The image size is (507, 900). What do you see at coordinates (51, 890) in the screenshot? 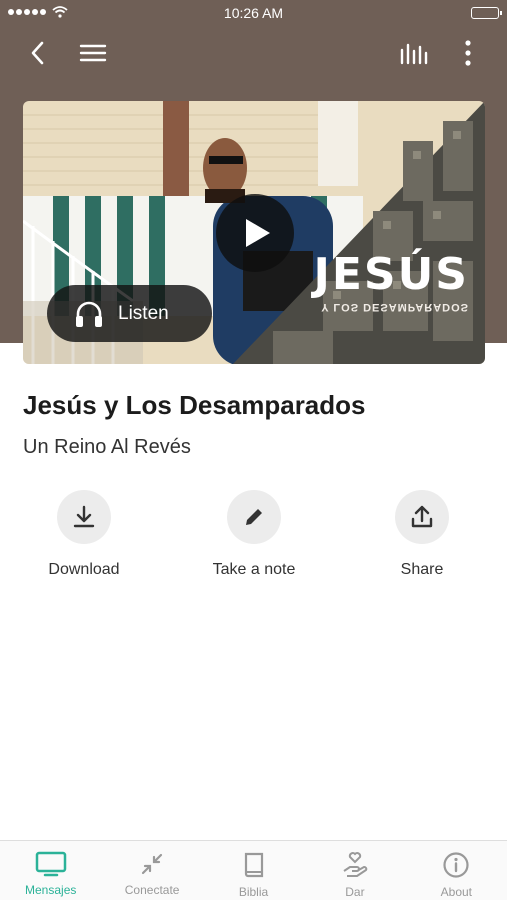
I see `tab-mensajes-label: Mensajes` at bounding box center [51, 890].